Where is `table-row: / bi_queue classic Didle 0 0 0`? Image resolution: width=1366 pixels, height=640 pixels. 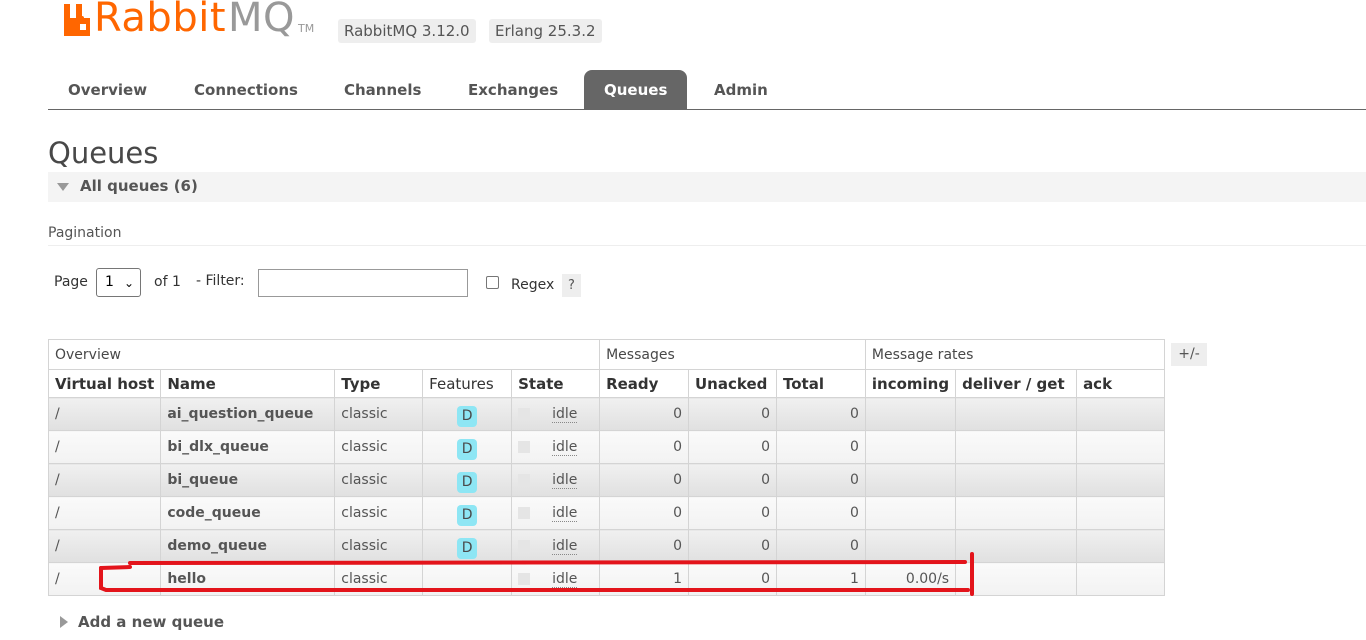
table-row: / bi_queue classic Didle 0 0 0 is located at coordinates (606, 480).